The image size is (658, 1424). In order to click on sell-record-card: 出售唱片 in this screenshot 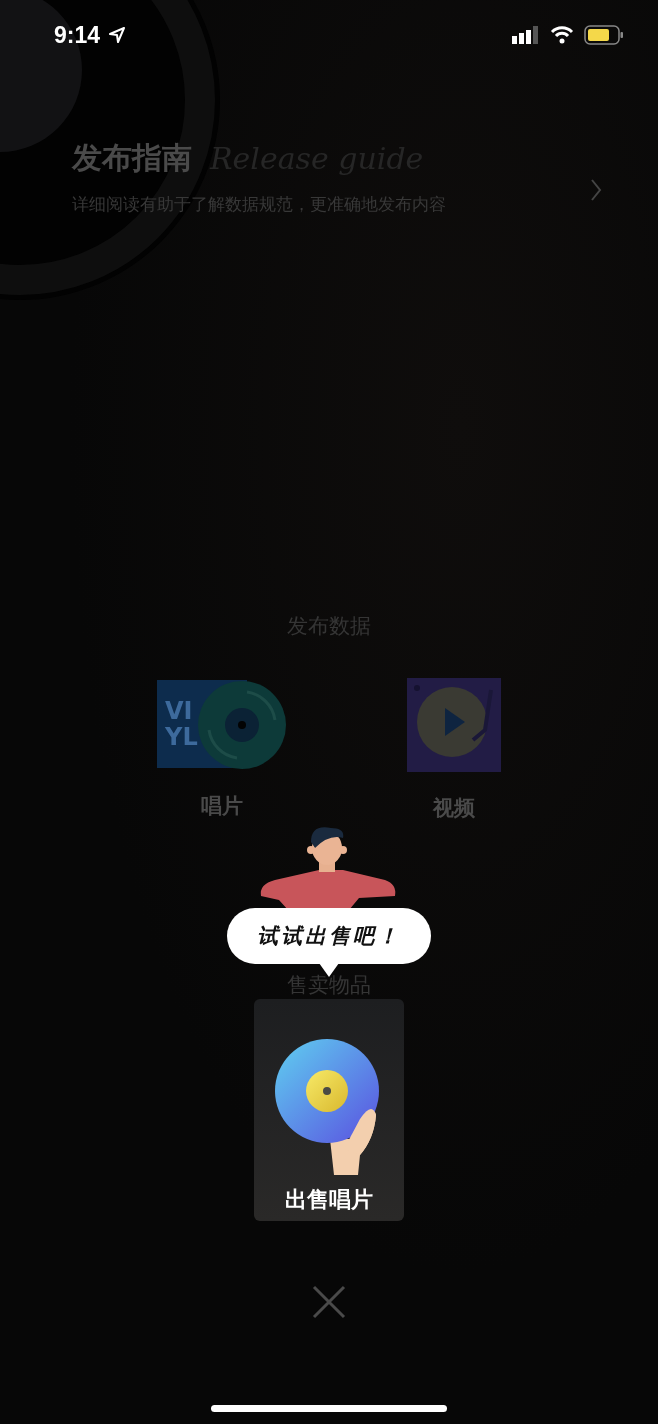, I will do `click(329, 1110)`.